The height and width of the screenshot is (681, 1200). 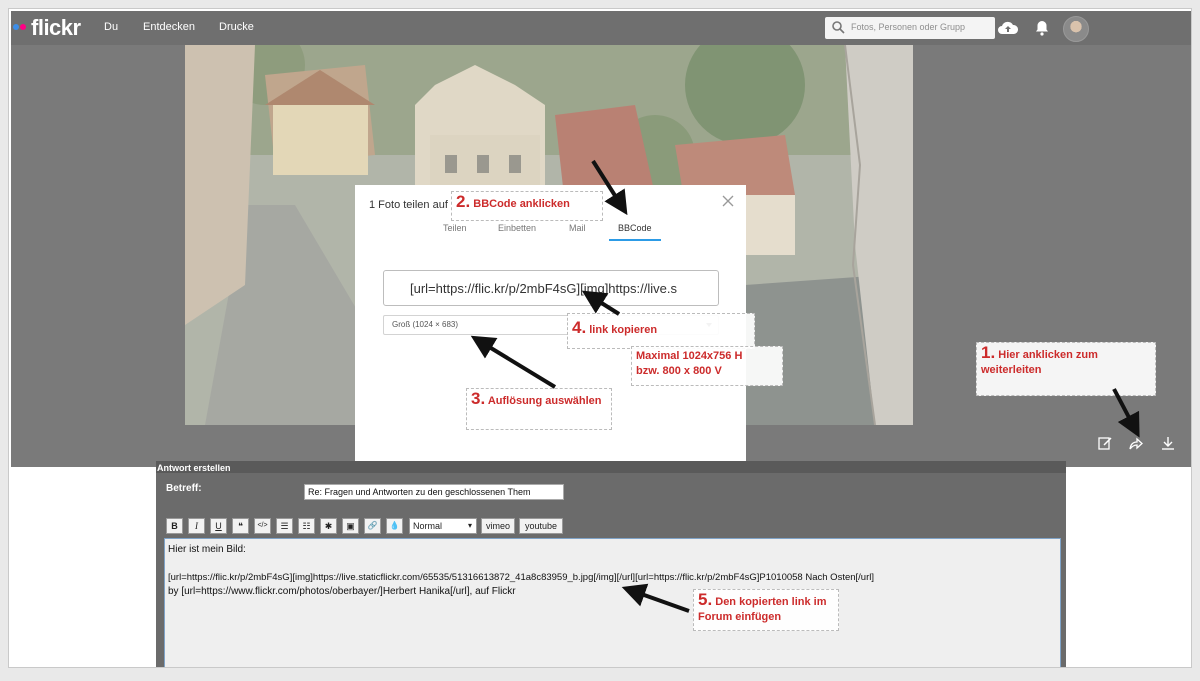 I want to click on annotation-4: 4. link kopieren, so click(x=661, y=331).